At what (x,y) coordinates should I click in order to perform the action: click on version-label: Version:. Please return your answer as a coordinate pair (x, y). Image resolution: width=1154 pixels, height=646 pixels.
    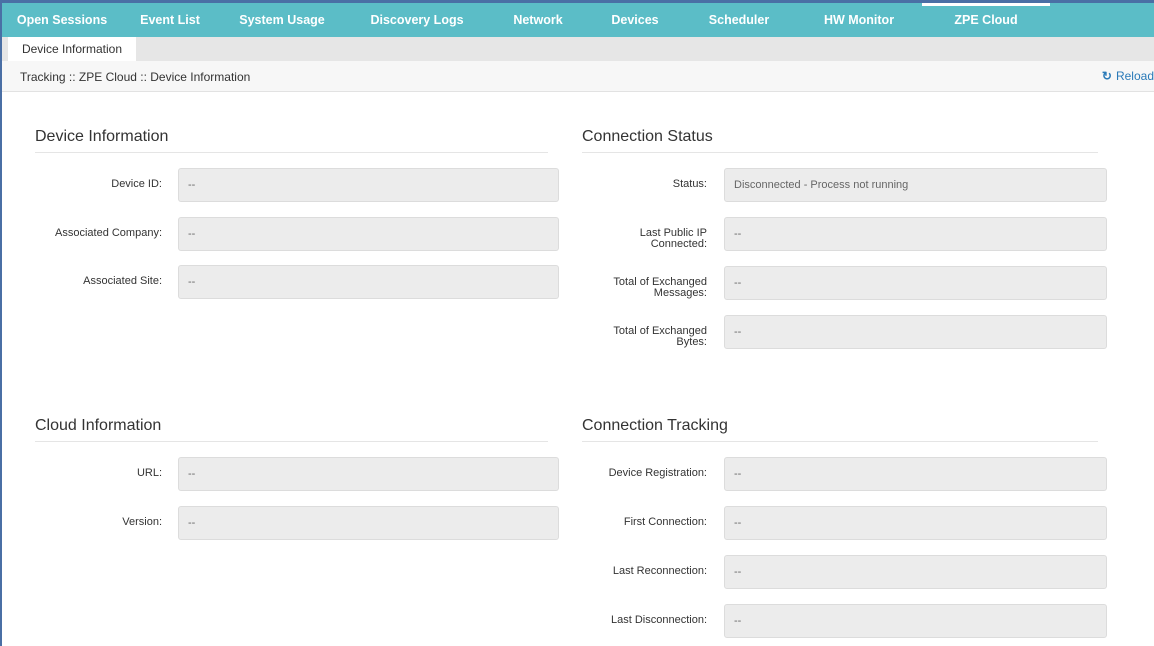
    Looking at the image, I should click on (142, 522).